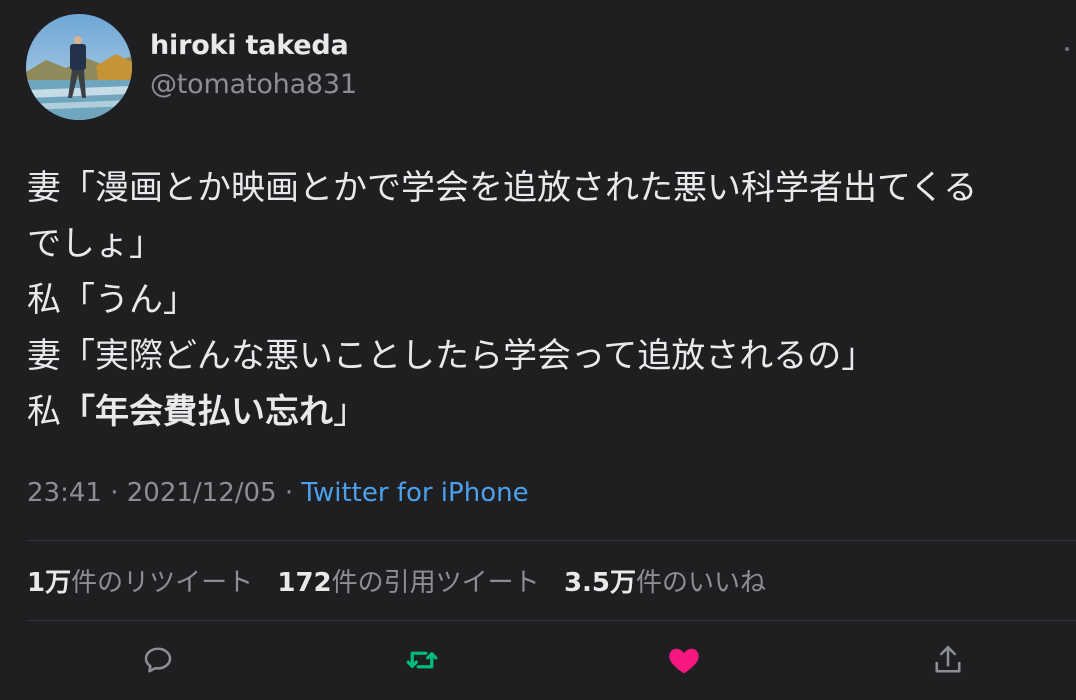 The height and width of the screenshot is (700, 1076). I want to click on user-handle: @tomatoha831, so click(253, 84).